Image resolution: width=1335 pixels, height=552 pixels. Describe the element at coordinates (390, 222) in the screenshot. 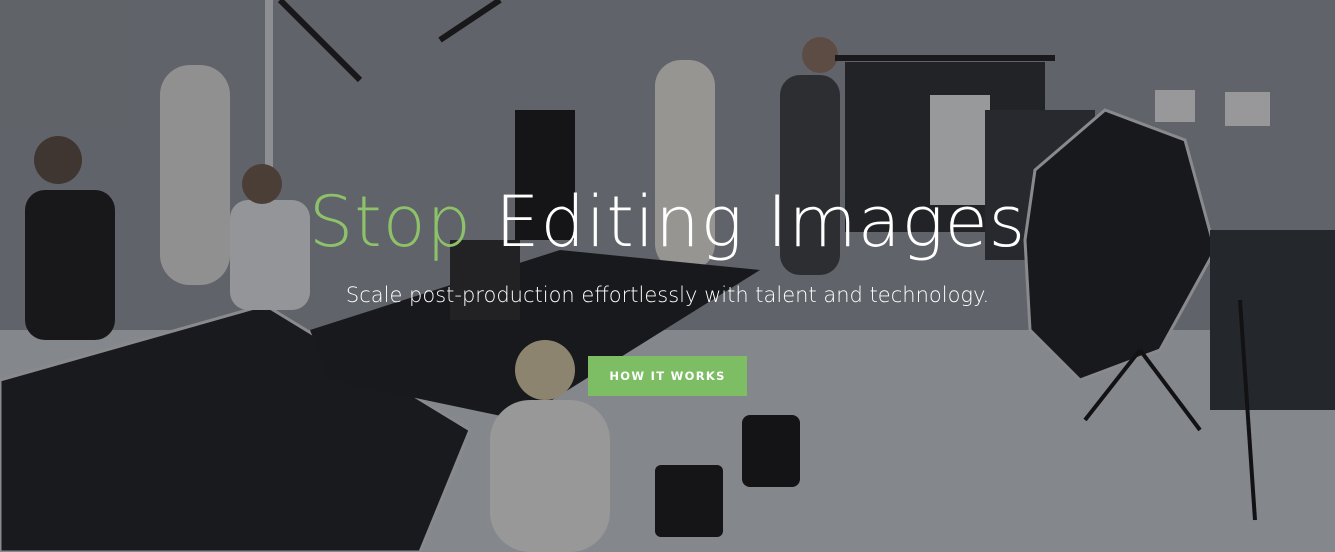

I see `headline-accent-word: Stop` at that location.